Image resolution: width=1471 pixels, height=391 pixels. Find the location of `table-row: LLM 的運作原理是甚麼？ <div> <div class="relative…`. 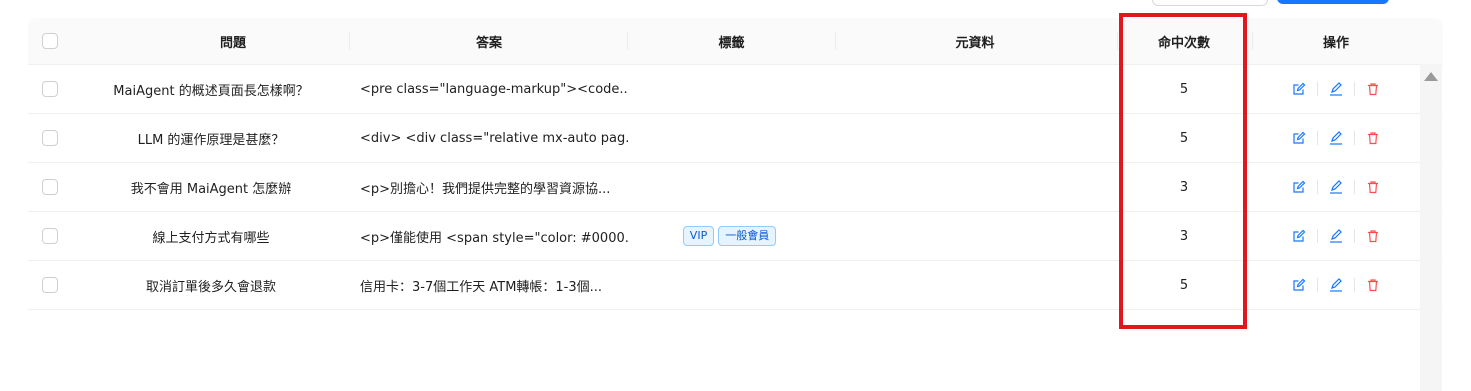

table-row: LLM 的運作原理是甚麼？ <div> <div class="relative… is located at coordinates (735, 138).